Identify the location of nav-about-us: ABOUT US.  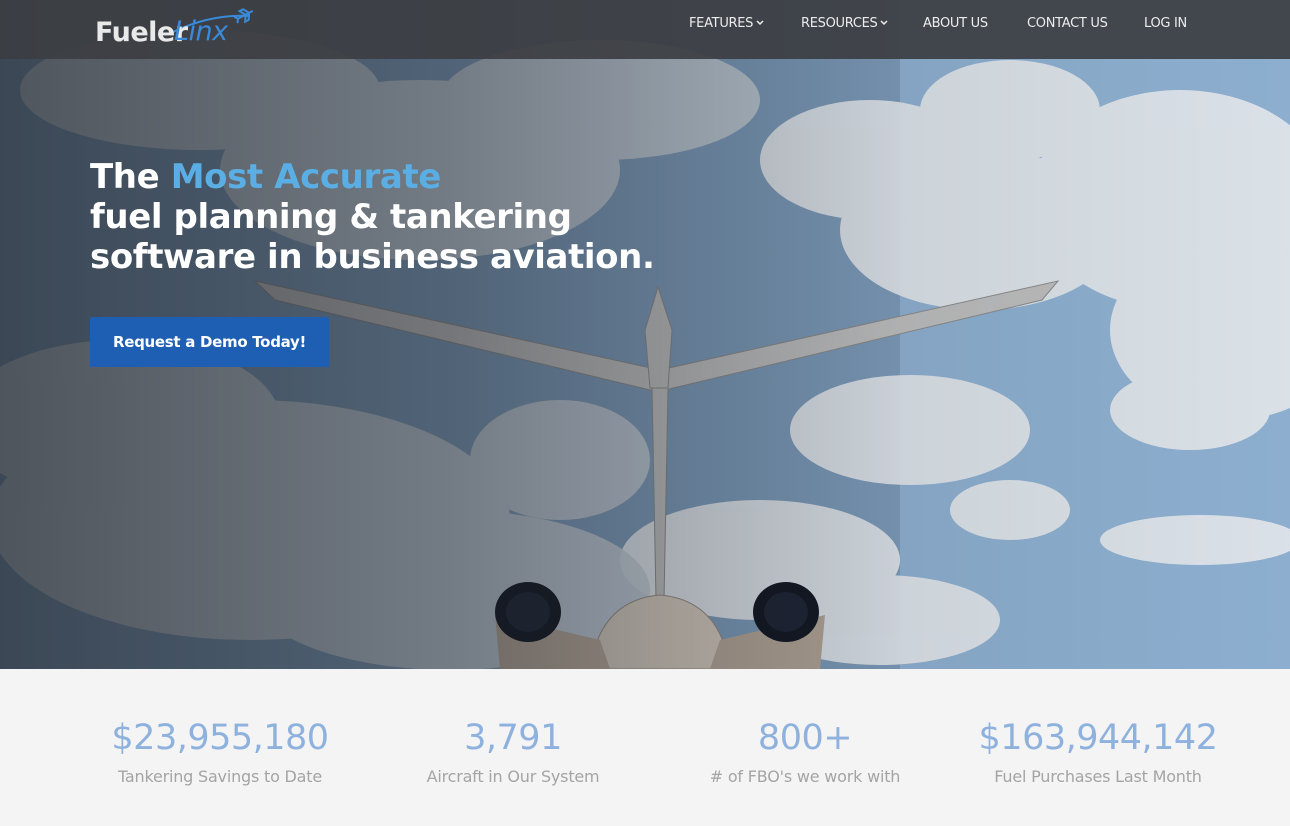
(955, 23).